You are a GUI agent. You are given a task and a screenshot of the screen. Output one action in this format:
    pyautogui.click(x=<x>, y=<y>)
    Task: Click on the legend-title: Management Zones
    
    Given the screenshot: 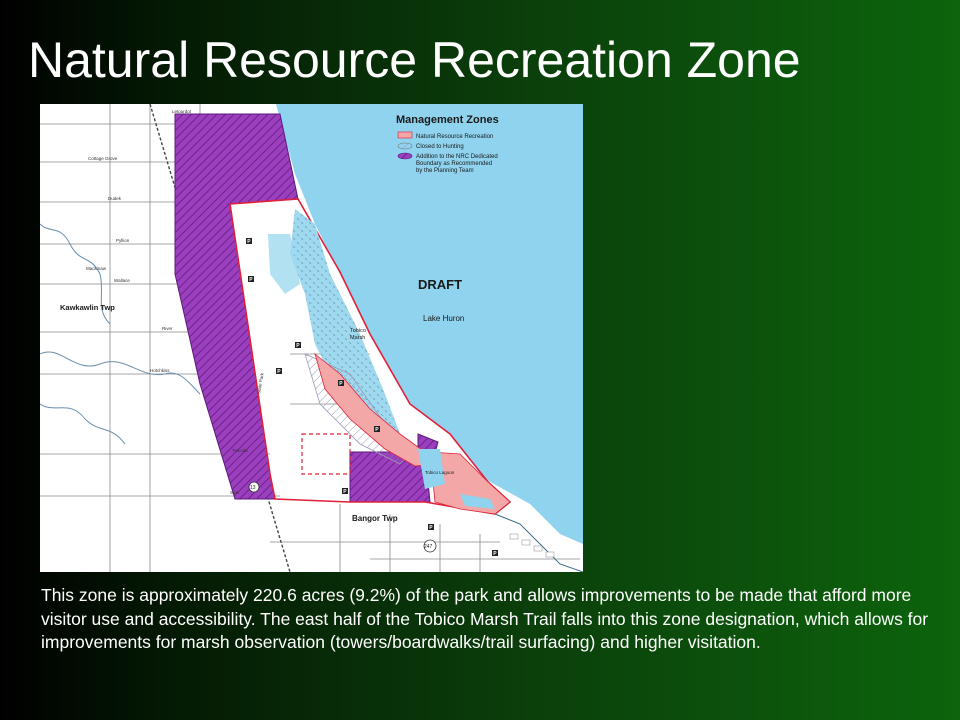 What is the action you would take?
    pyautogui.click(x=447, y=120)
    